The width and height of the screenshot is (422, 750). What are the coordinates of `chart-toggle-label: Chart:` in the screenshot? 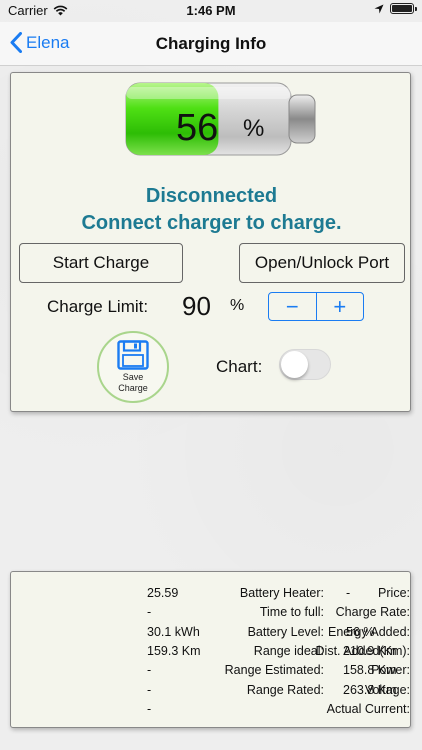 It's located at (239, 366).